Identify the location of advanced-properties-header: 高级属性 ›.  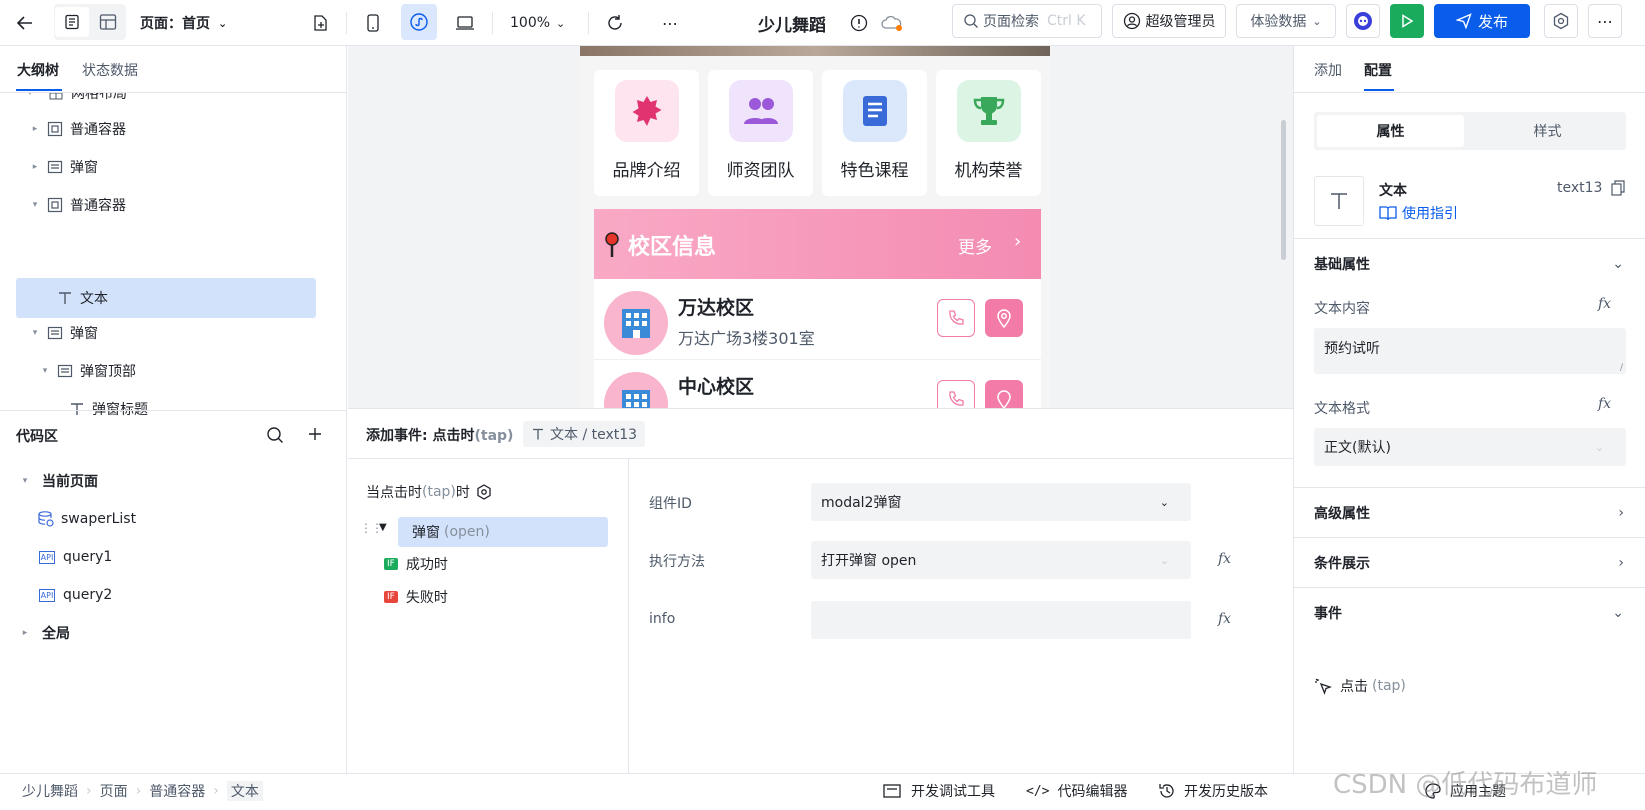
(1469, 512).